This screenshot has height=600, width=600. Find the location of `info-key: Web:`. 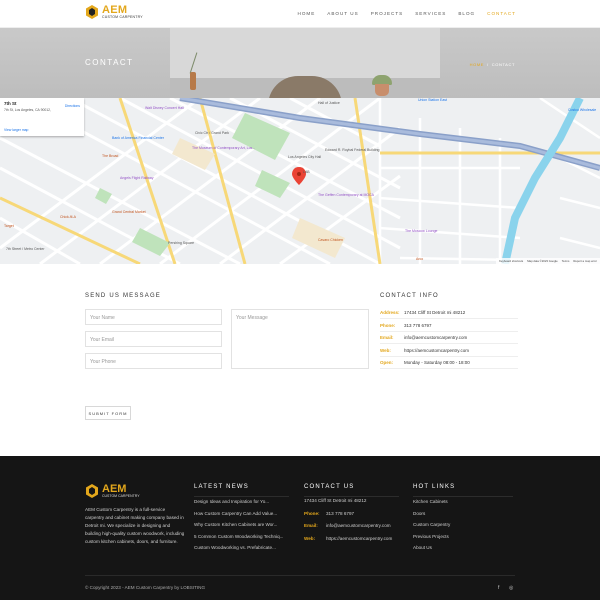

info-key: Web: is located at coordinates (385, 350).